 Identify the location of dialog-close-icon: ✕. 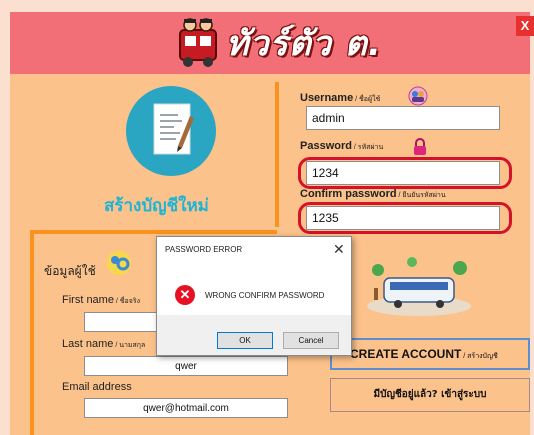
(339, 249).